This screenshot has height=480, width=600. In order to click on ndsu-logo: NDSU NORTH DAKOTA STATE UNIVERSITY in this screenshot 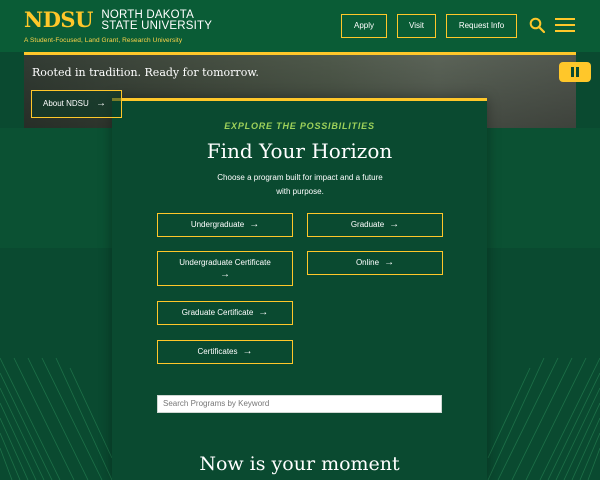, I will do `click(118, 20)`.